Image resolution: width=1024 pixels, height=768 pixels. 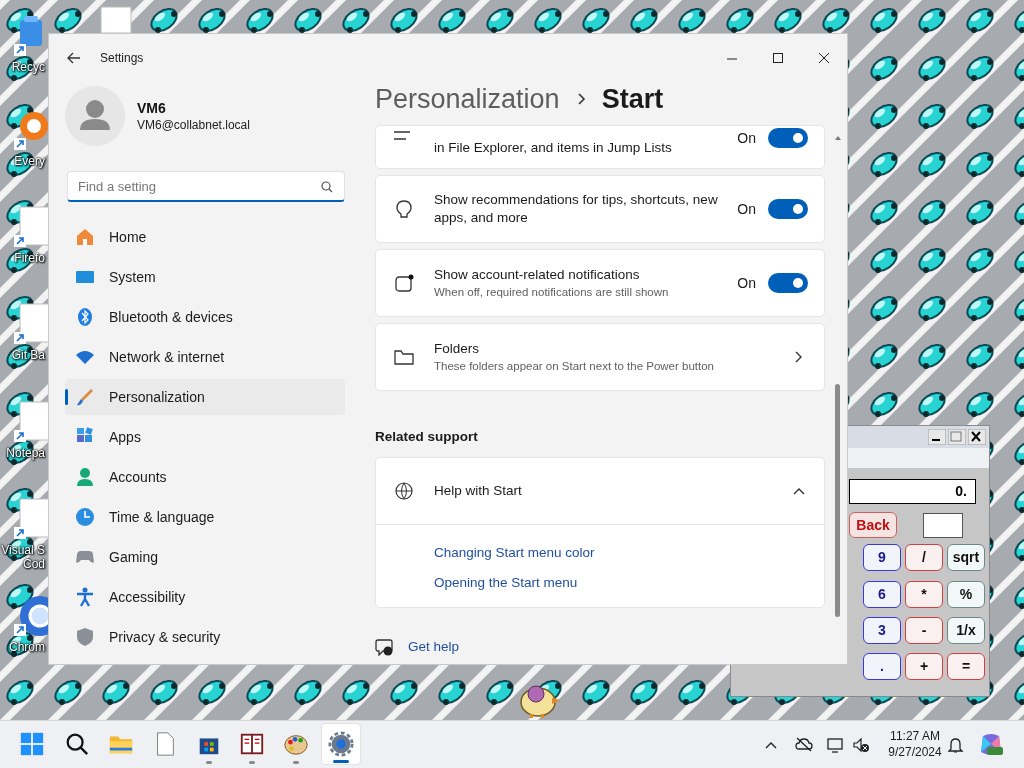 I want to click on nav-item: Time & language, so click(x=205, y=517).